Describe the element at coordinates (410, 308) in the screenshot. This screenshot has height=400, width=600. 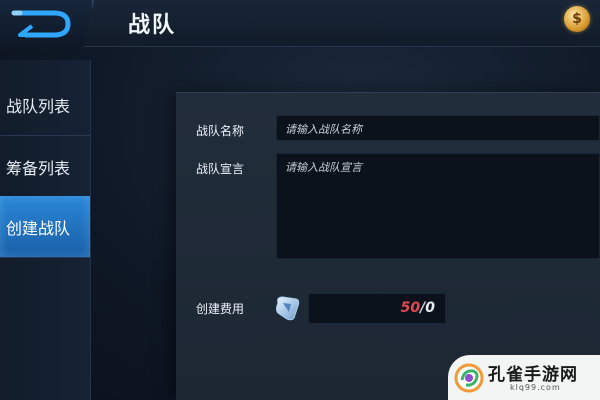
I see `cost-current: 50` at that location.